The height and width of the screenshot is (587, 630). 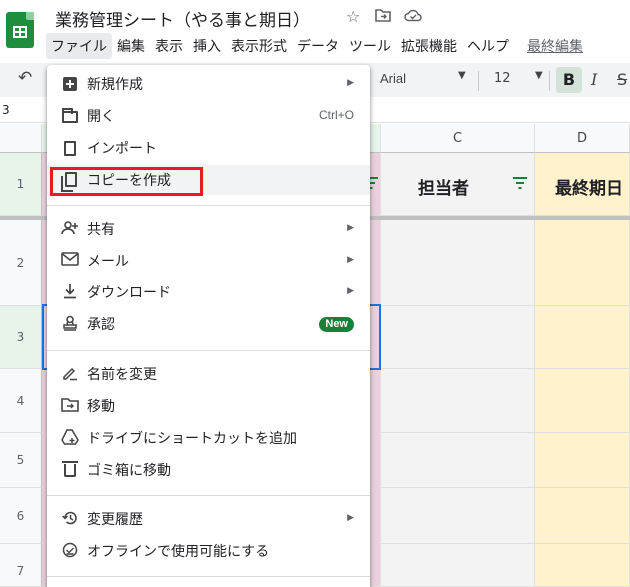 I want to click on shortcut-label: Ctrl+O, so click(x=336, y=115).